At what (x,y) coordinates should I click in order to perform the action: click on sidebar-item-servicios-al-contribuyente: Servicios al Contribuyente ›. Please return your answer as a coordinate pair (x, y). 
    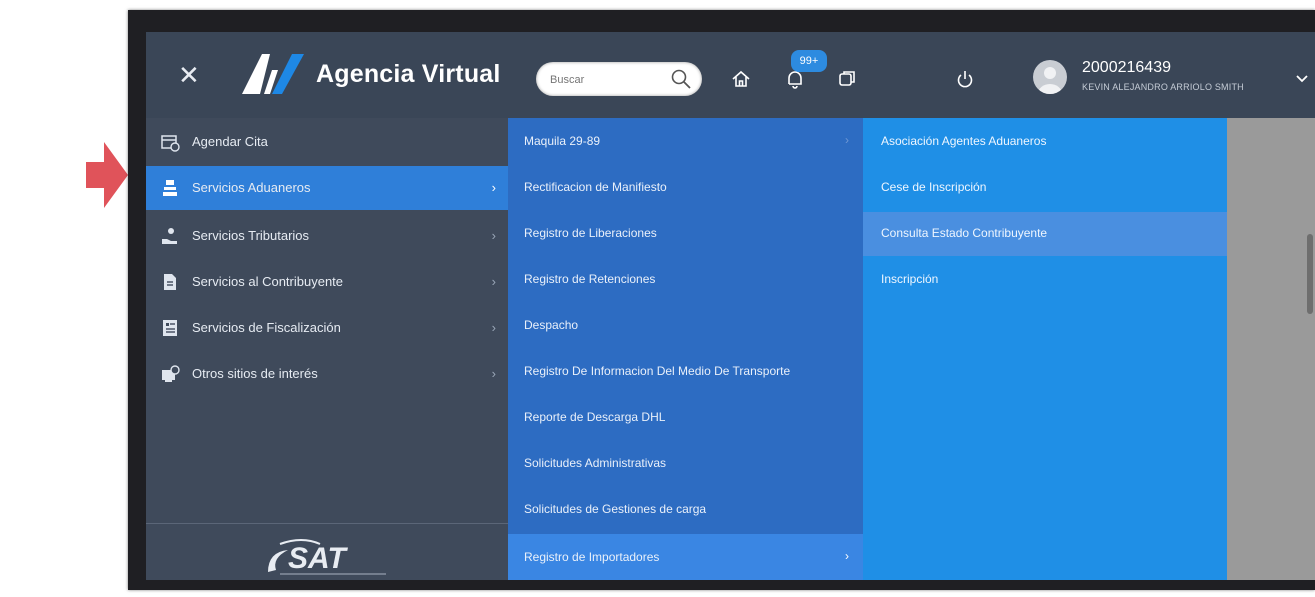
    Looking at the image, I should click on (327, 282).